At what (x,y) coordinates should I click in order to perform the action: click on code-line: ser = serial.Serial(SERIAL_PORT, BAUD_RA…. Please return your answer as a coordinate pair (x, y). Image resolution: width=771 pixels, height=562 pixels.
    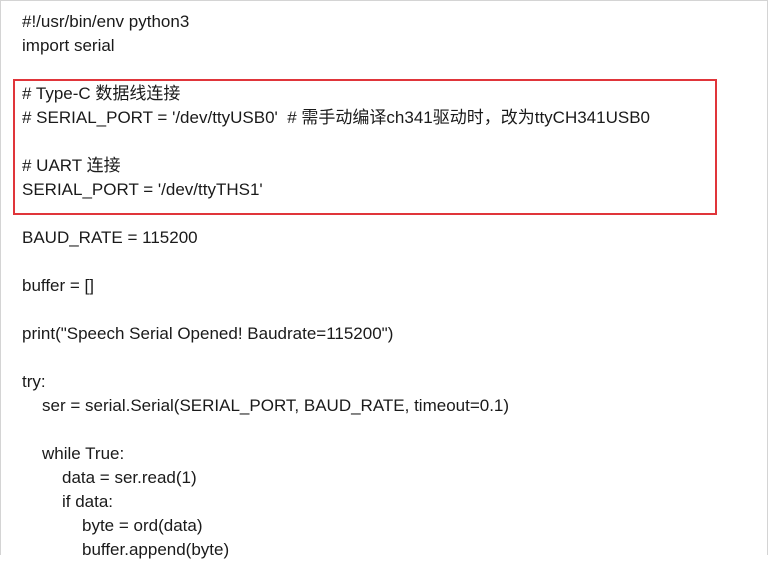
    Looking at the image, I should click on (276, 405).